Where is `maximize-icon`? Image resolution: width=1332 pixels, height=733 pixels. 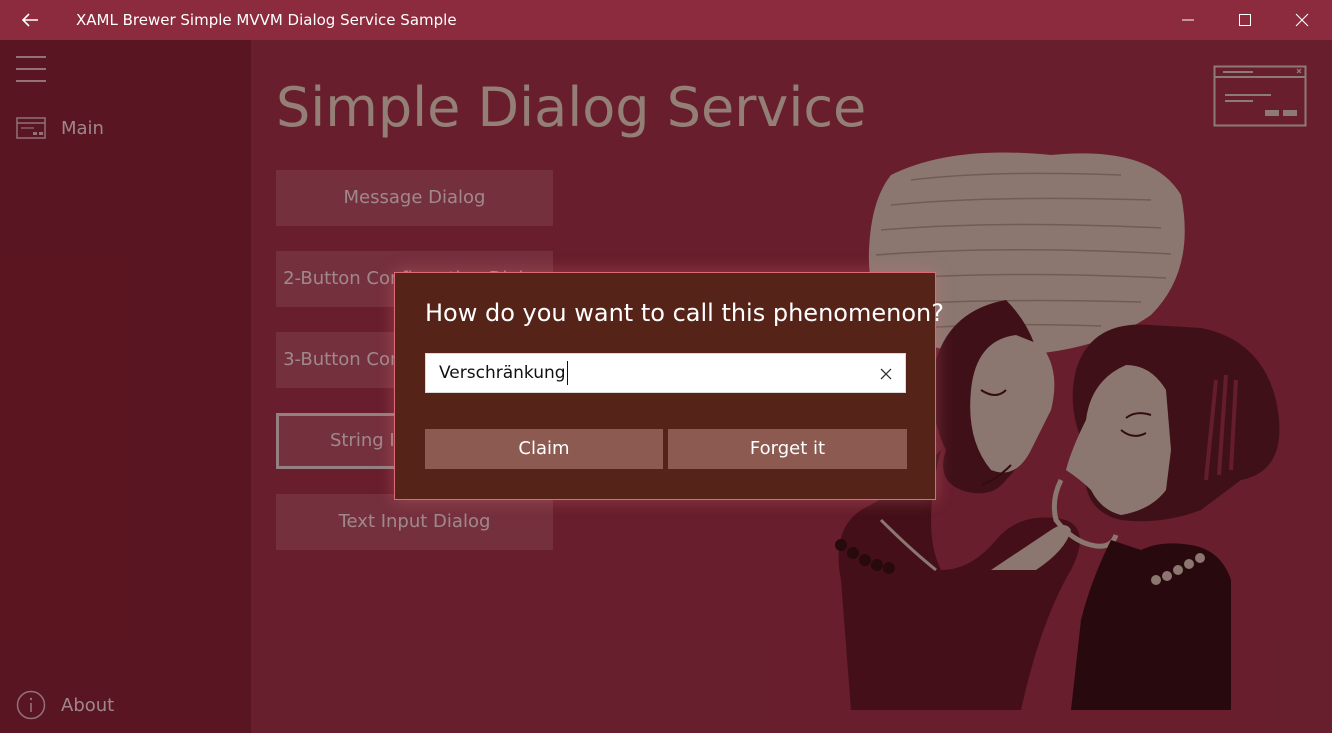
maximize-icon is located at coordinates (1245, 20).